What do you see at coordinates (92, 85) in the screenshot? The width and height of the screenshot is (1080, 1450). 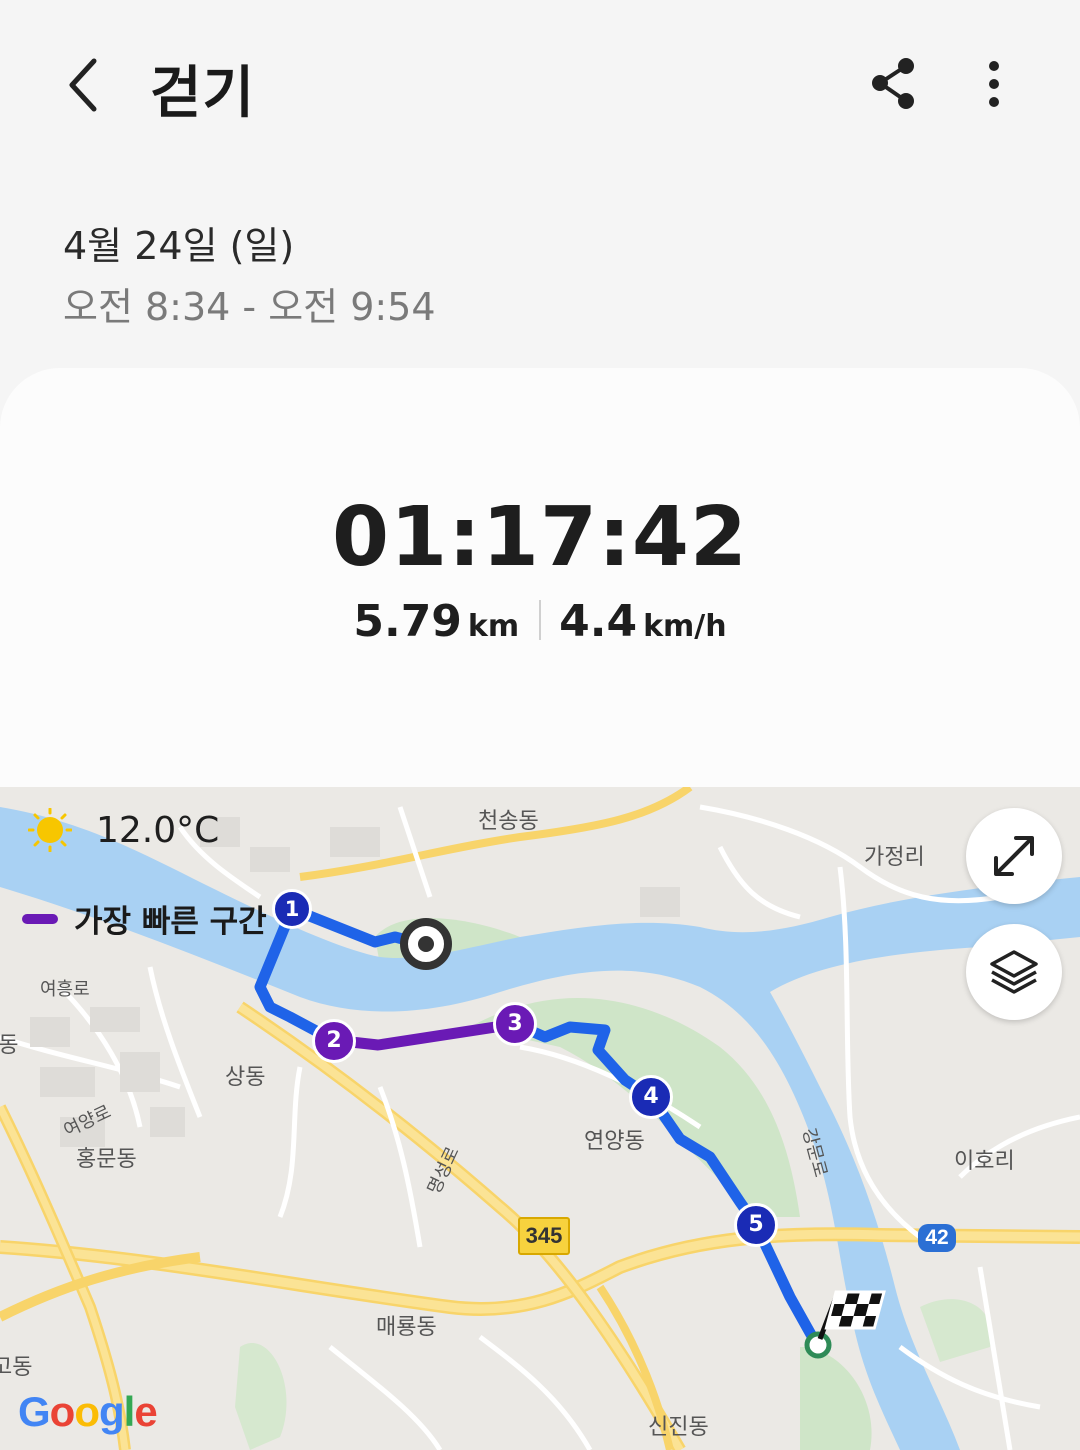 I see `chevron-left-icon` at bounding box center [92, 85].